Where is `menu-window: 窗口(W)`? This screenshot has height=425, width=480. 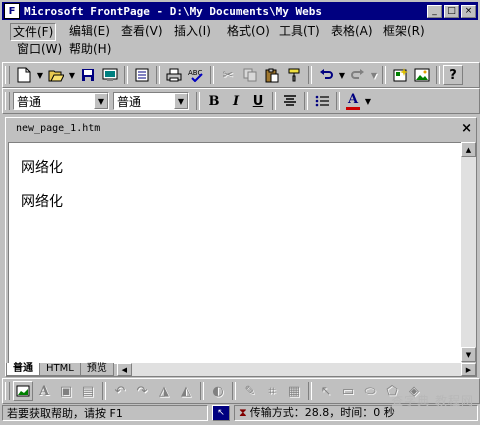 menu-window: 窗口(W) is located at coordinates (39, 49).